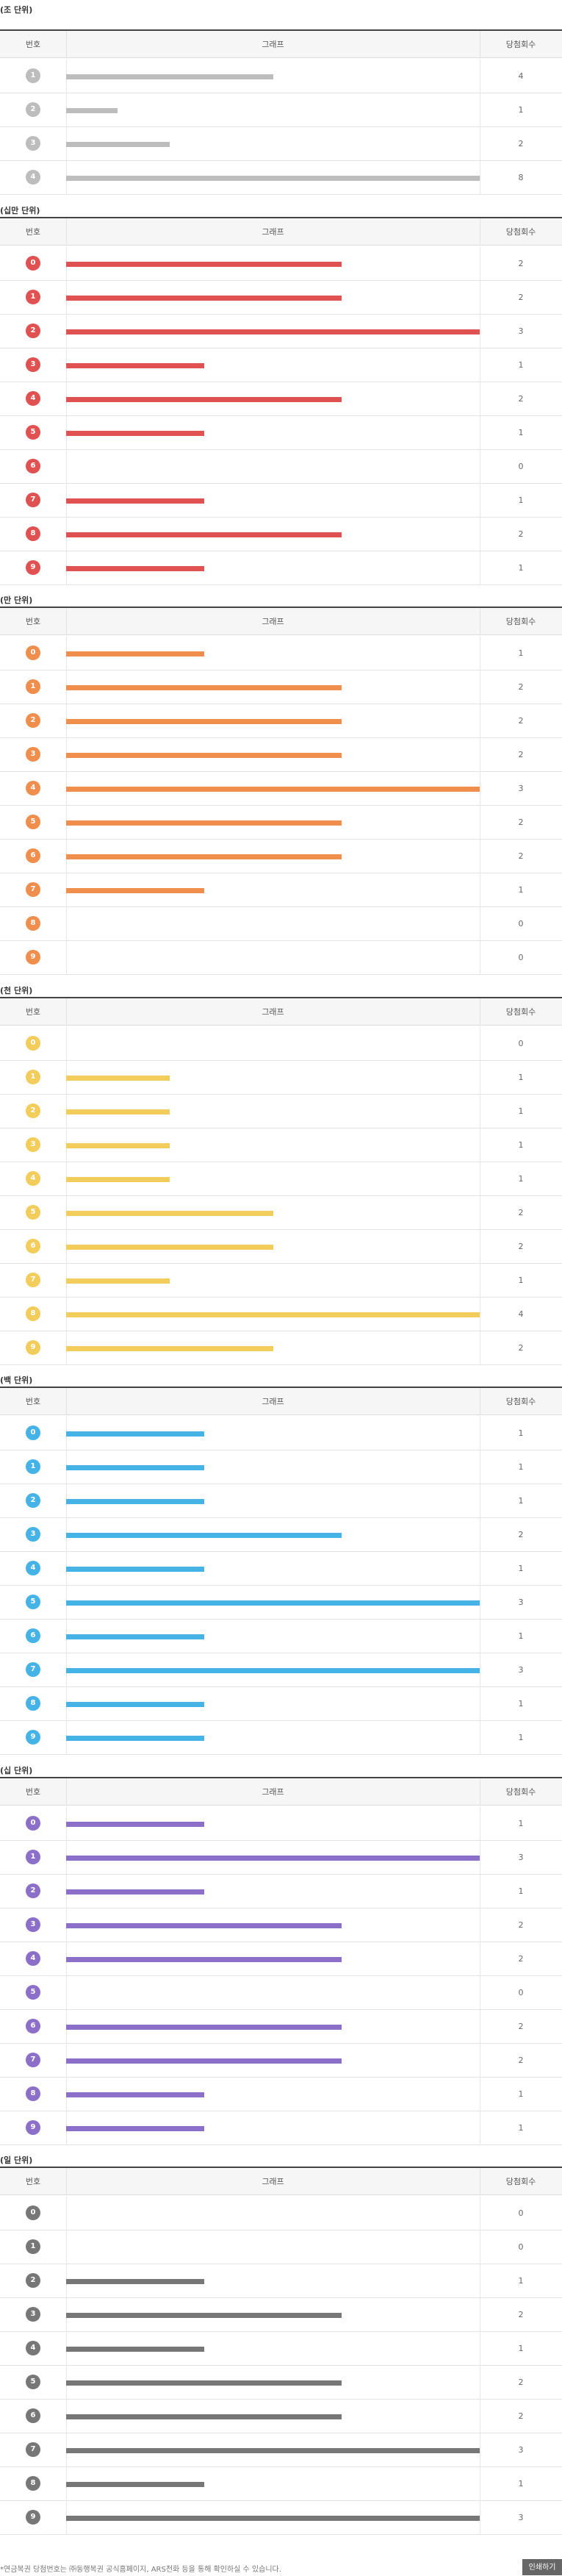  I want to click on number-ball: 0, so click(33, 1824).